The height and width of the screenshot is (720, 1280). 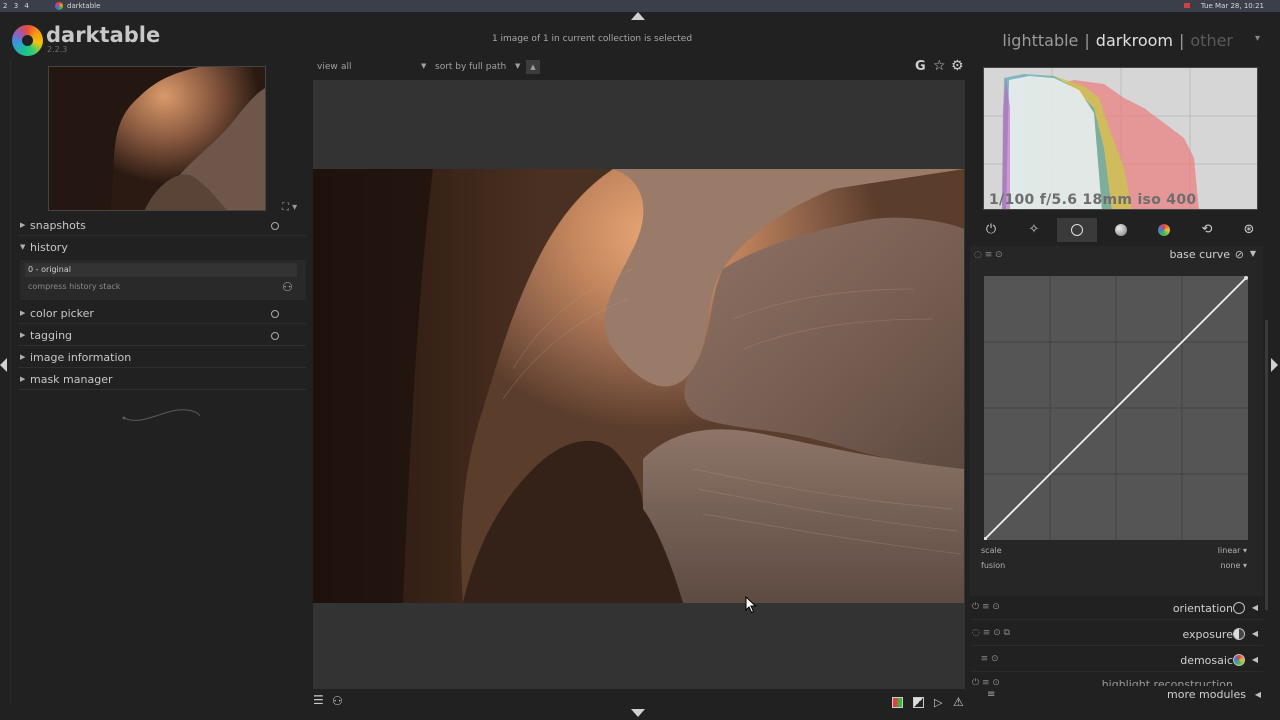 I want to click on module-header-icons: ≡ ⊙, so click(x=985, y=659).